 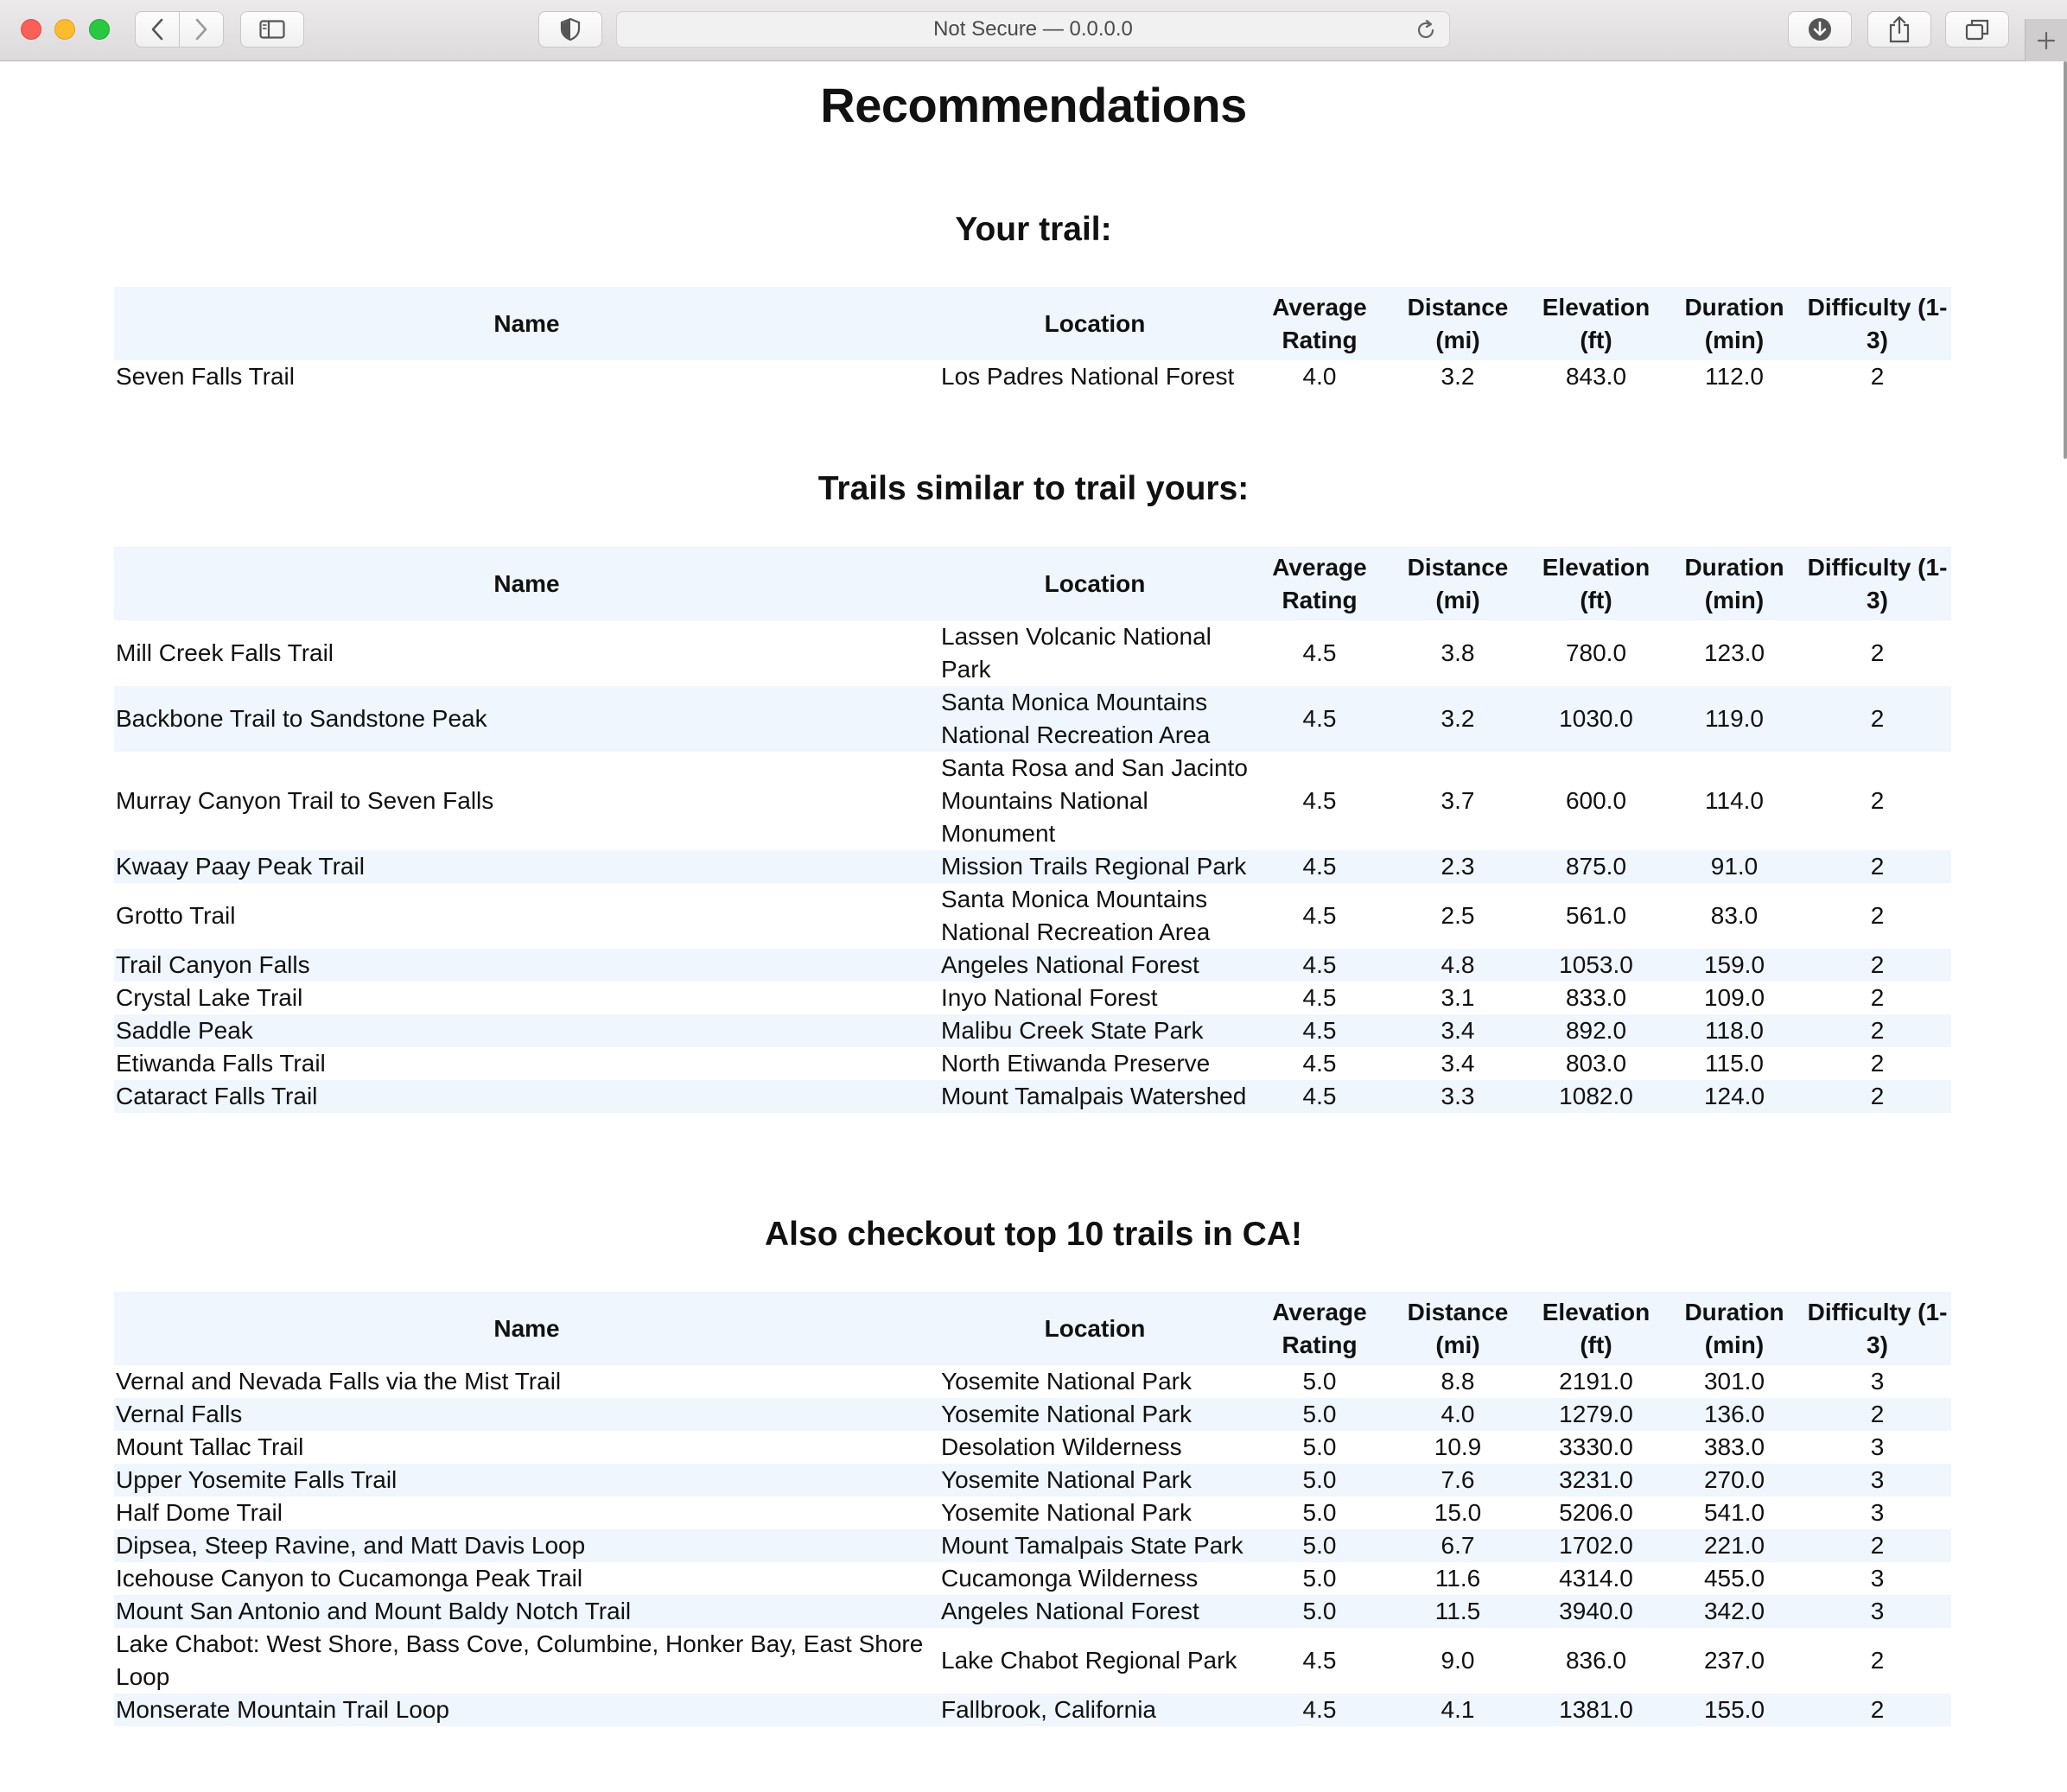 What do you see at coordinates (1977, 29) in the screenshot?
I see `tab-overview-button` at bounding box center [1977, 29].